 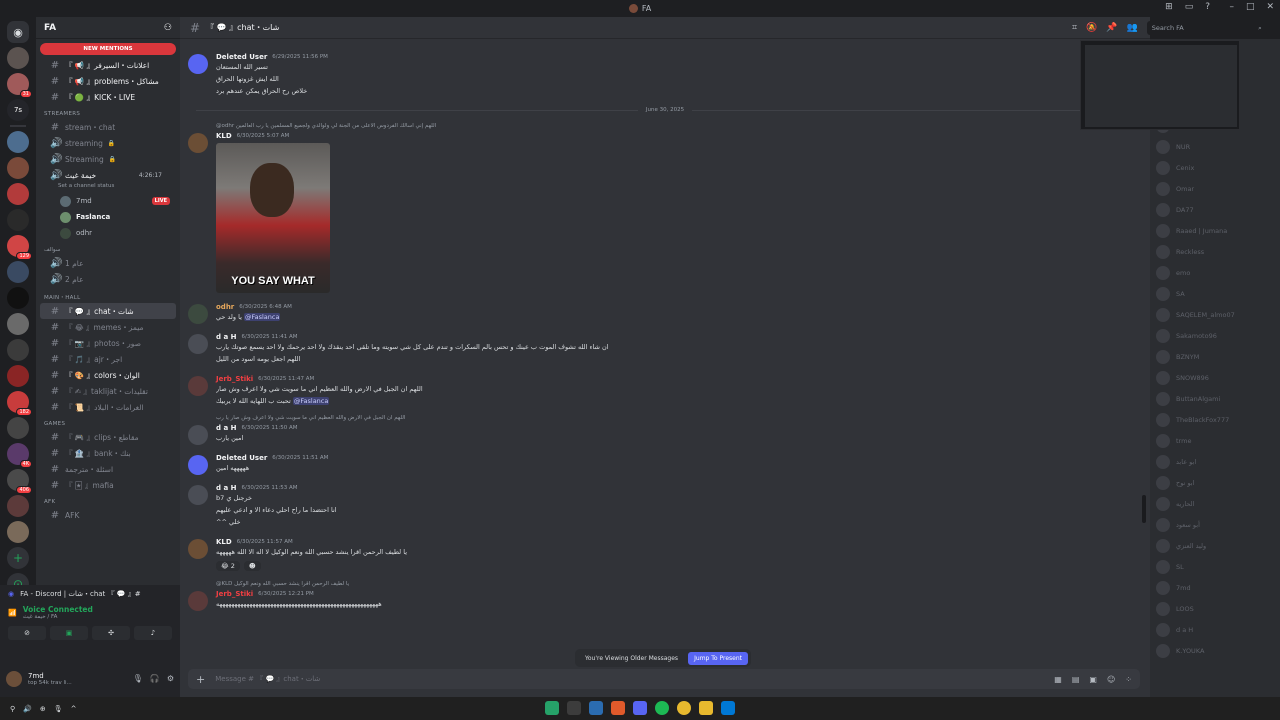 I want to click on minimize-icon: –, so click(x=1231, y=7).